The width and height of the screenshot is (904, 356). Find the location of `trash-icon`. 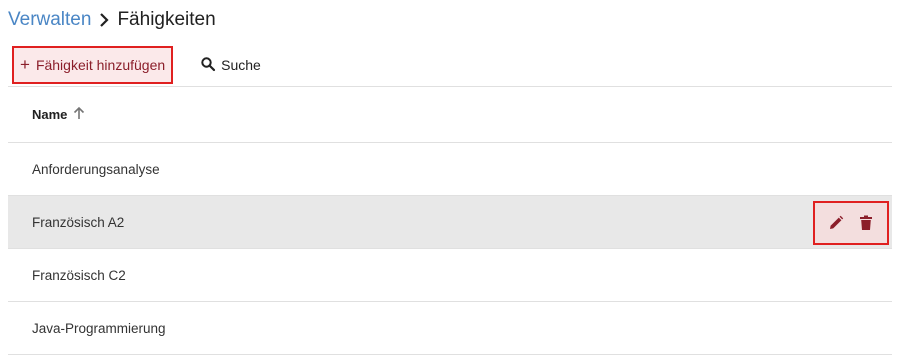

trash-icon is located at coordinates (866, 223).